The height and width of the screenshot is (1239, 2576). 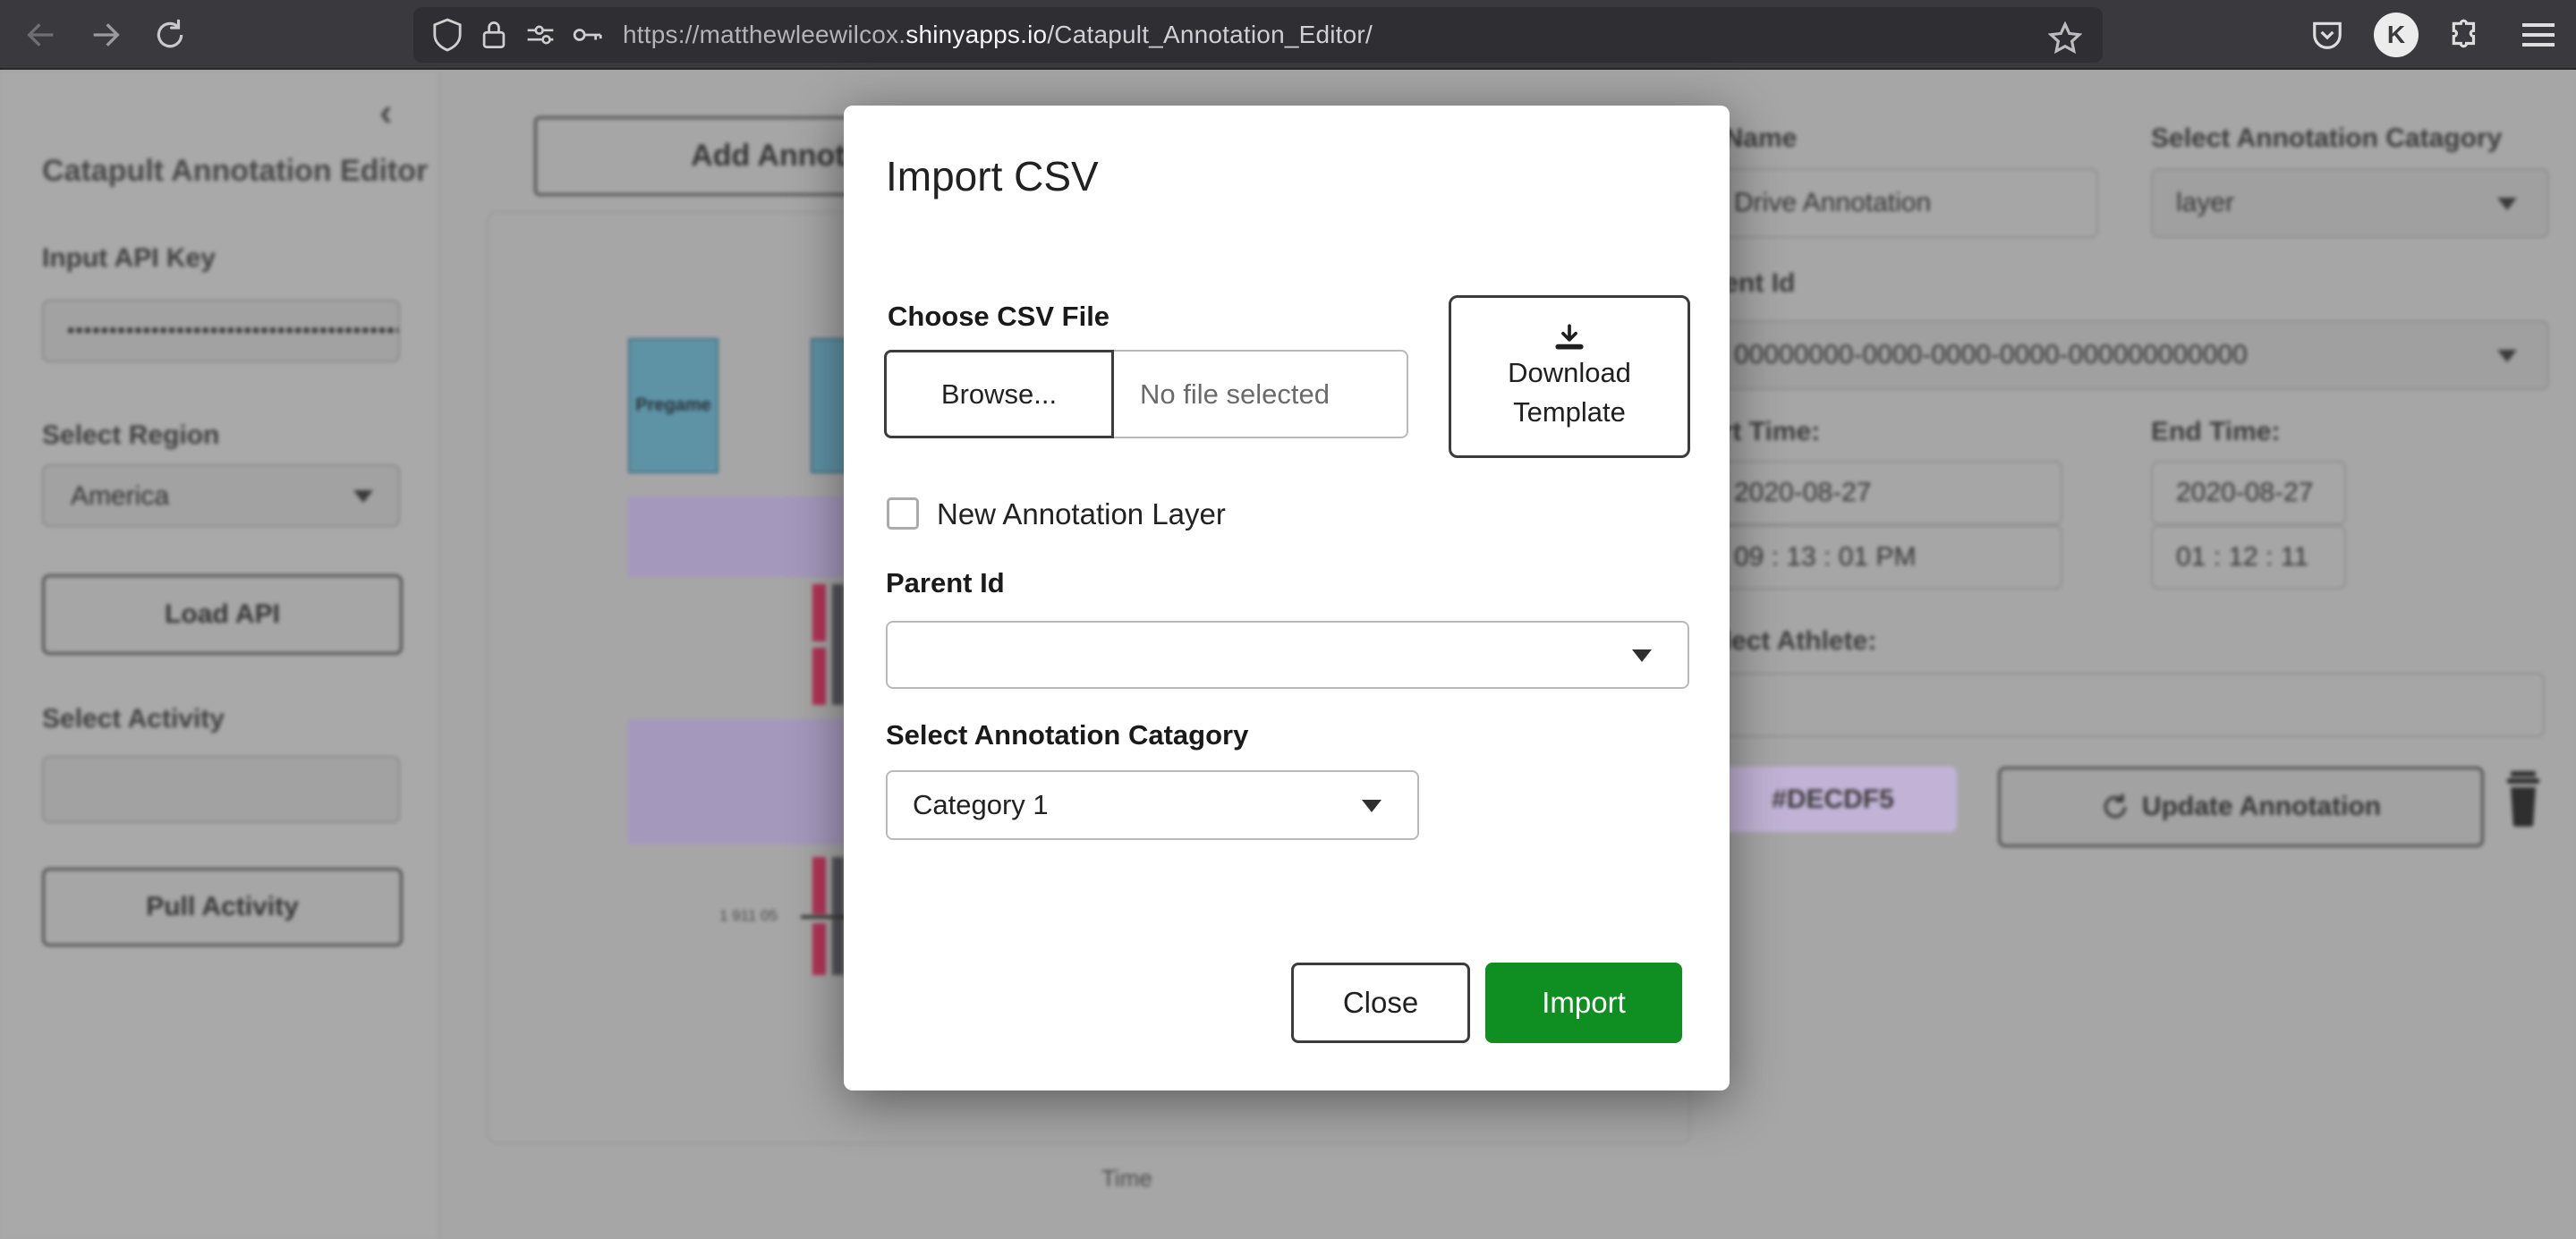 What do you see at coordinates (1569, 373) in the screenshot?
I see `download-template-line1: Download` at bounding box center [1569, 373].